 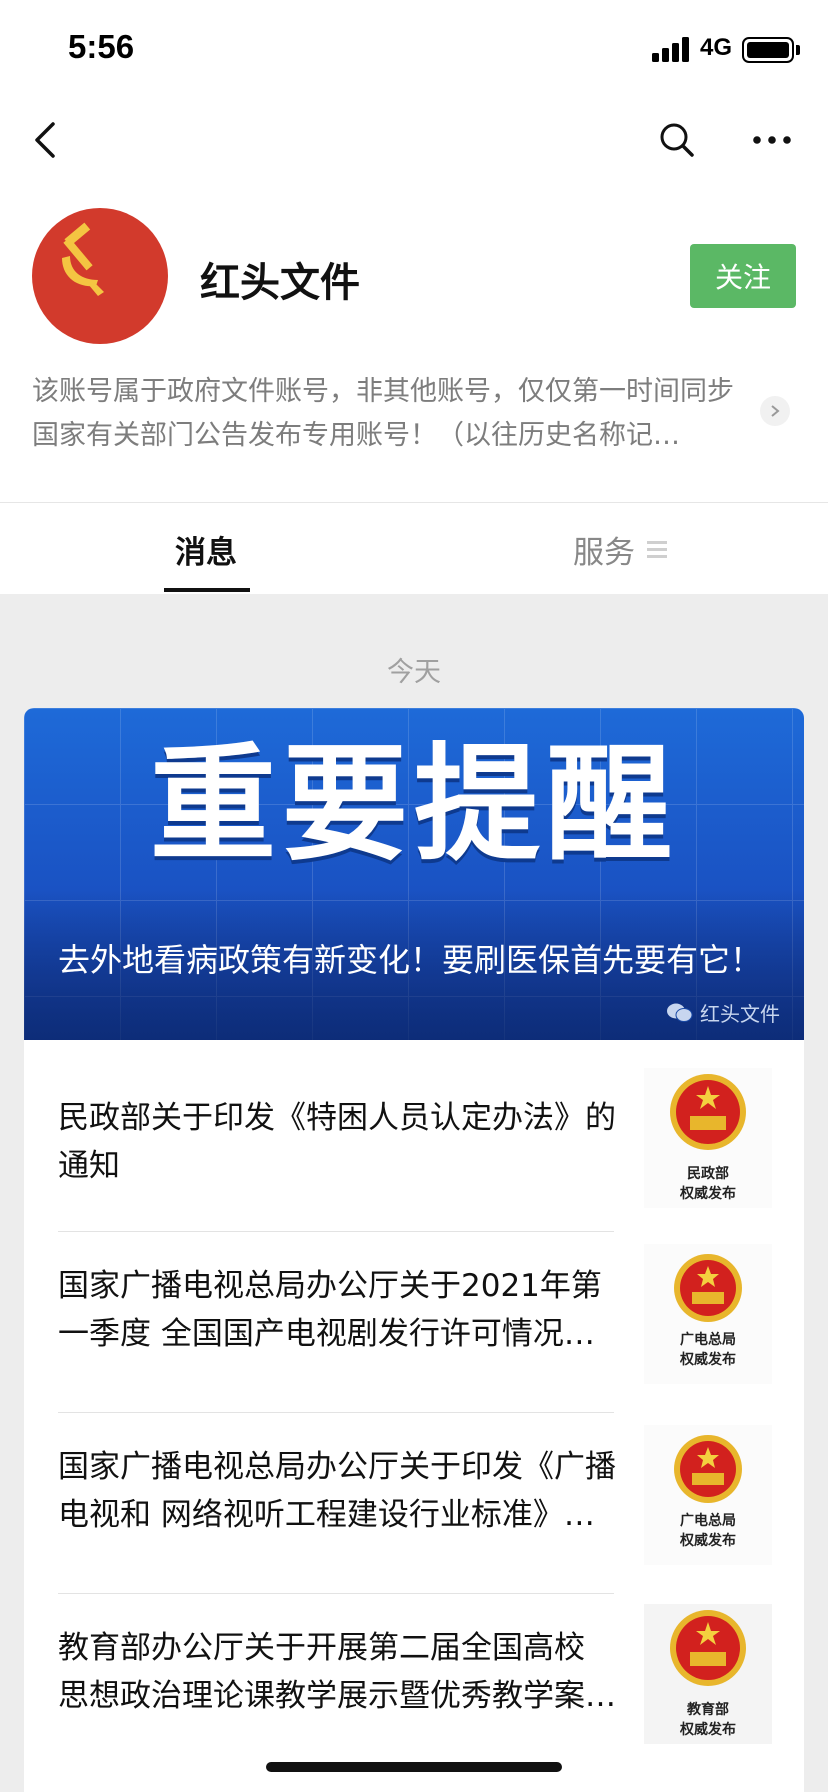 I want to click on article-thumbnail: 教育部 权威发布, so click(x=708, y=1674).